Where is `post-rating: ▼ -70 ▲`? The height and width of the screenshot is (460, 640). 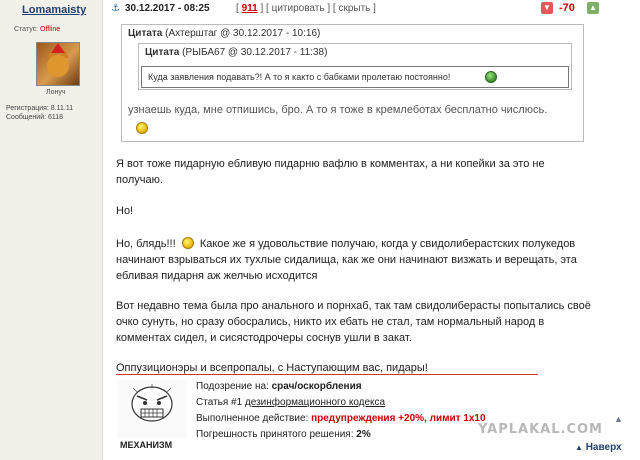
post-rating: ▼ -70 ▲ is located at coordinates (587, 9).